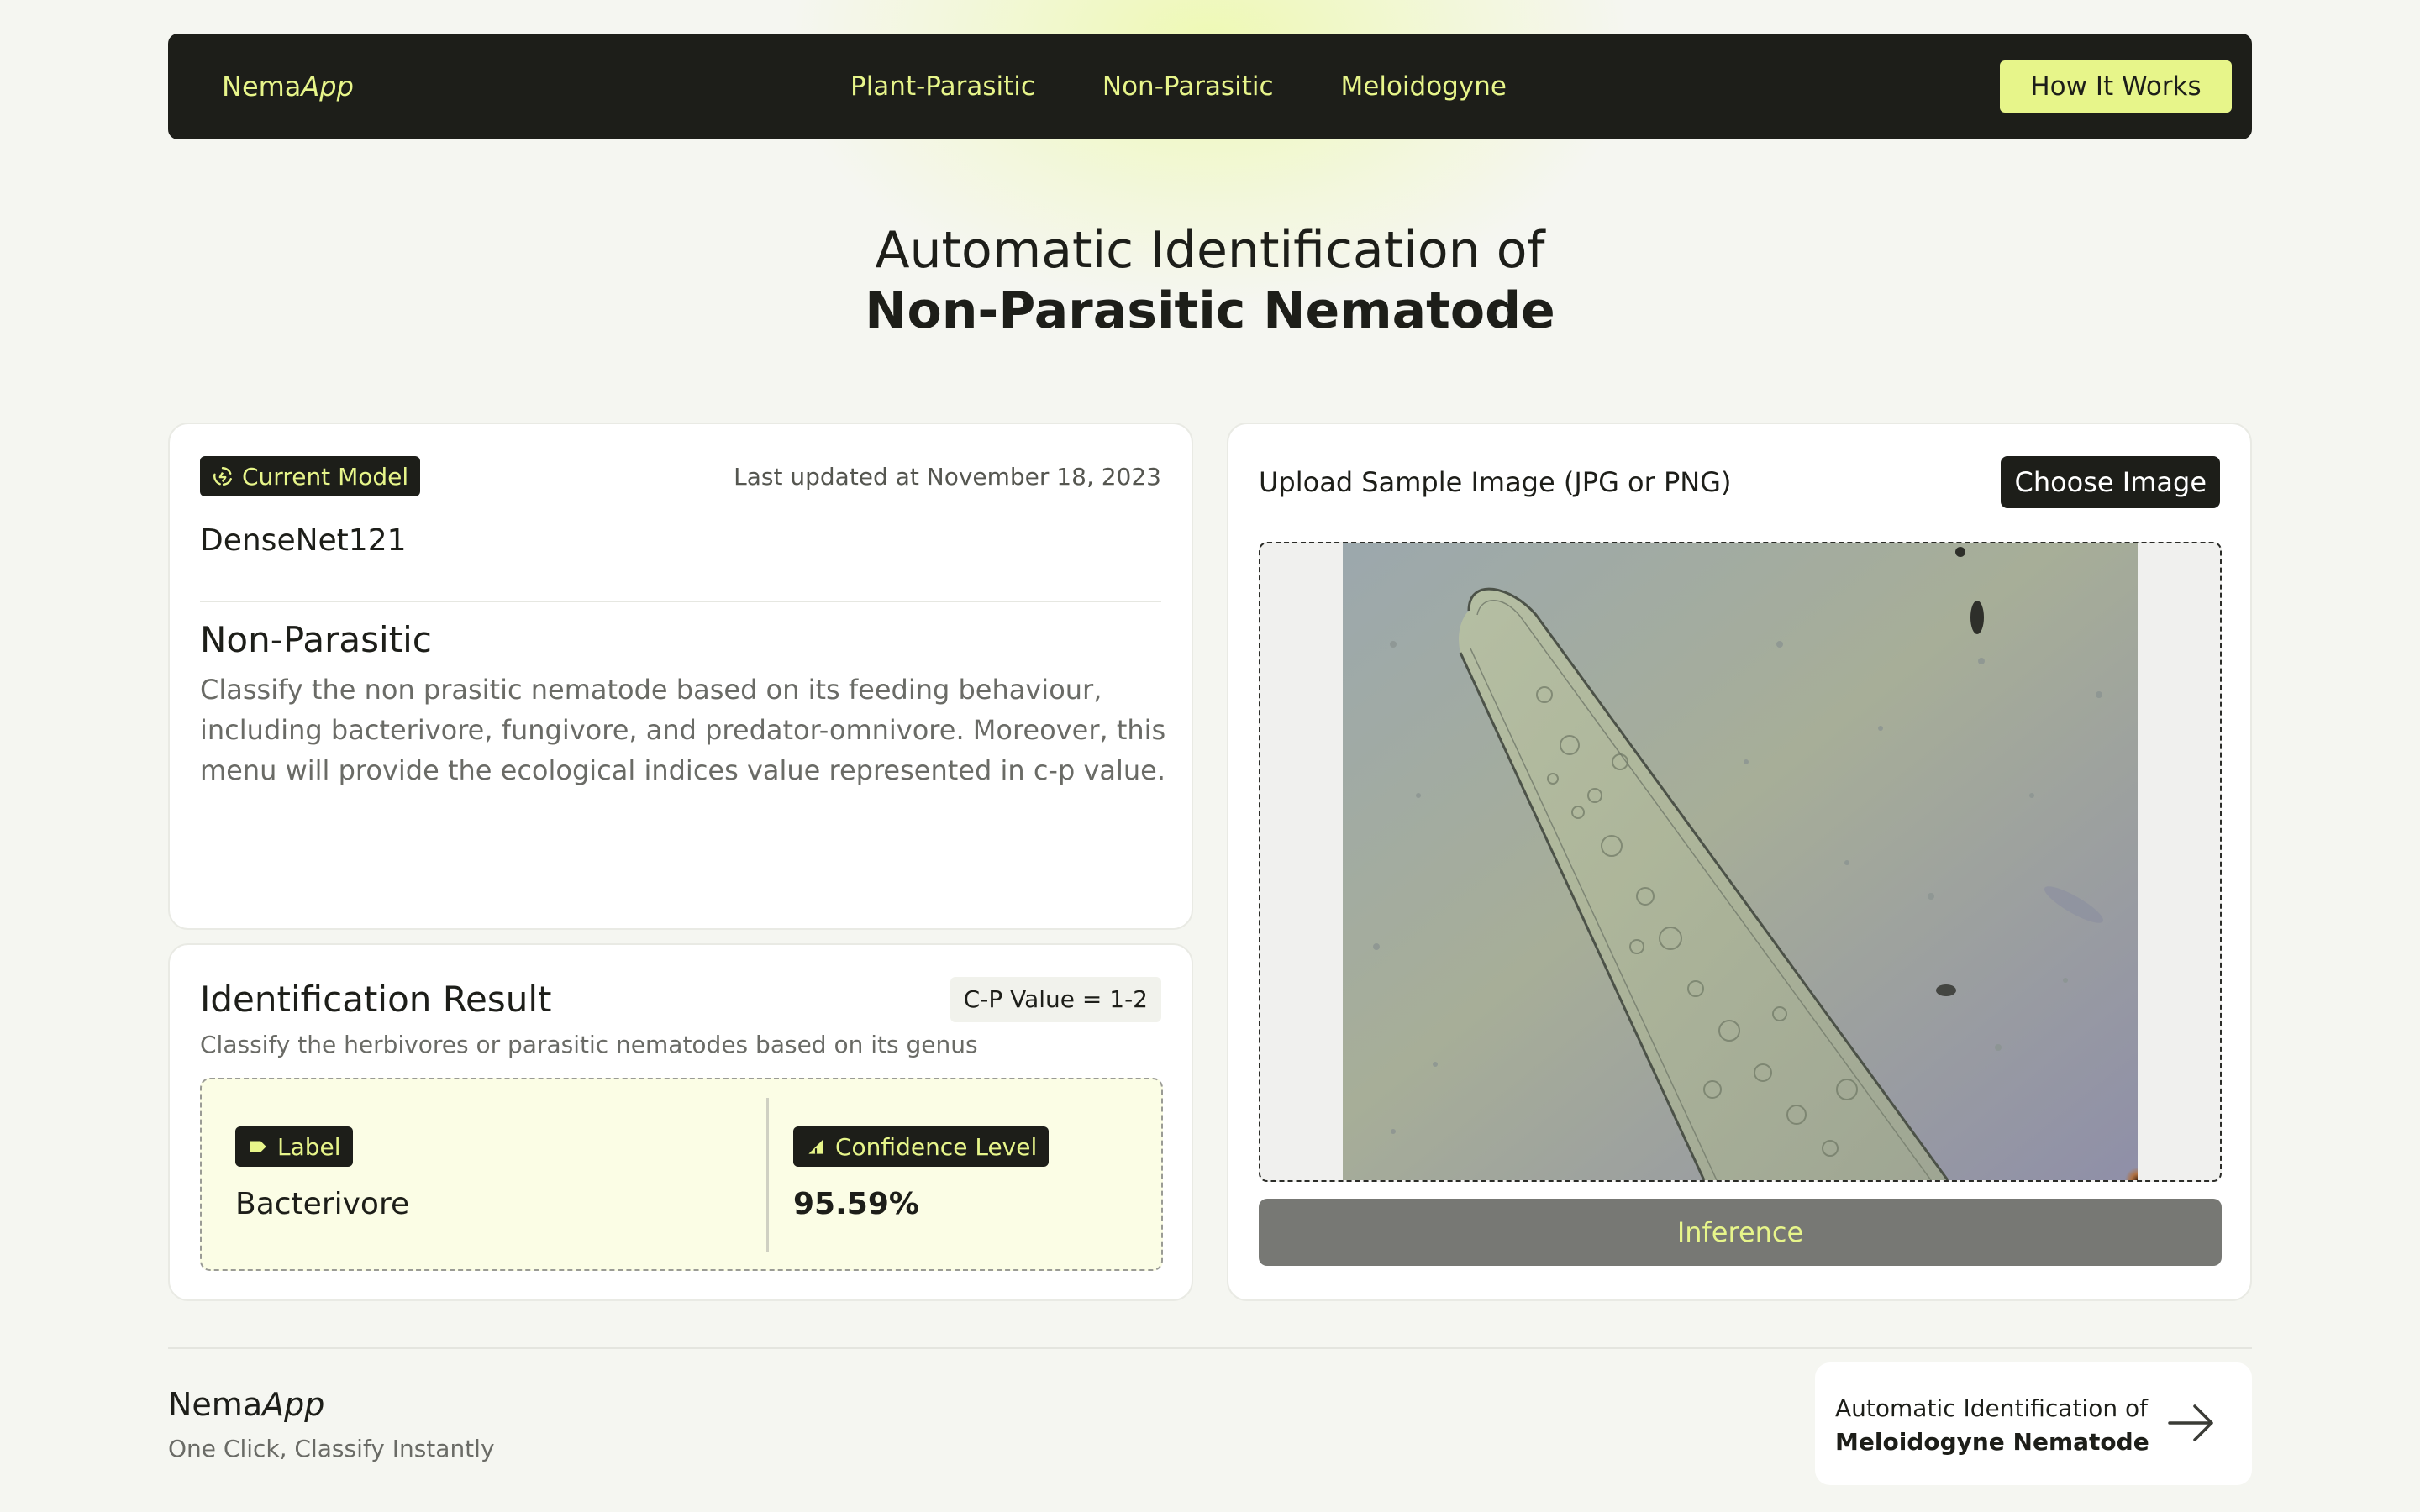  I want to click on cp-value-chip: C-P Value = 1-2, so click(1055, 999).